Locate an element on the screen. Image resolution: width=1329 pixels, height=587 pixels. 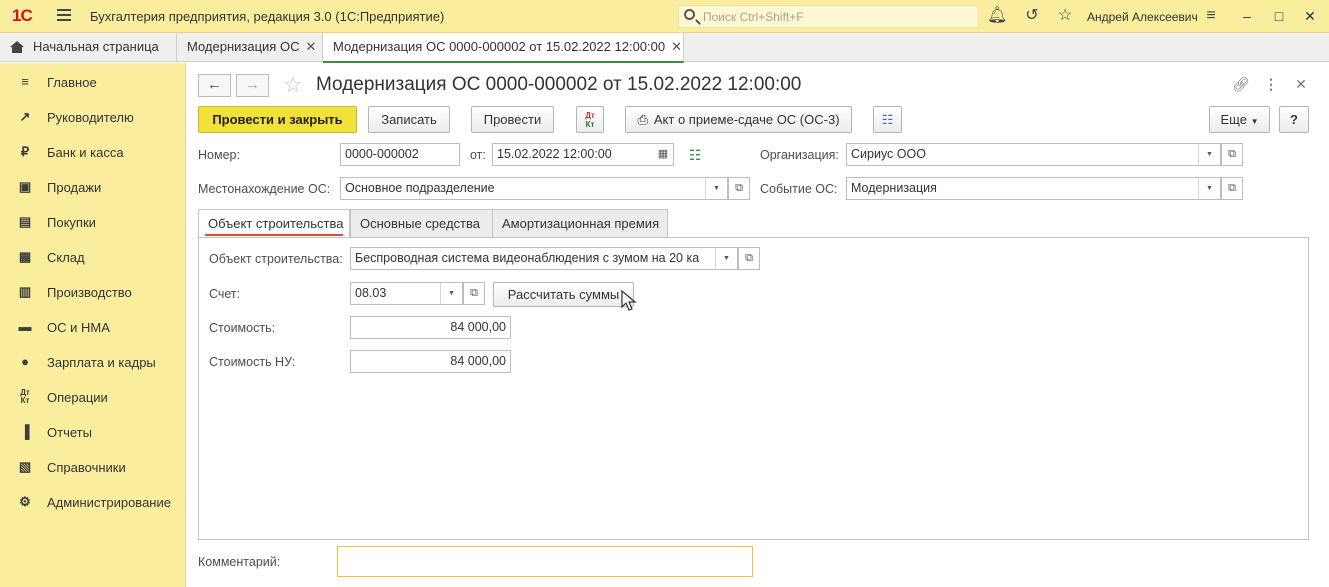
minimize-icon: – is located at coordinates (1247, 16).